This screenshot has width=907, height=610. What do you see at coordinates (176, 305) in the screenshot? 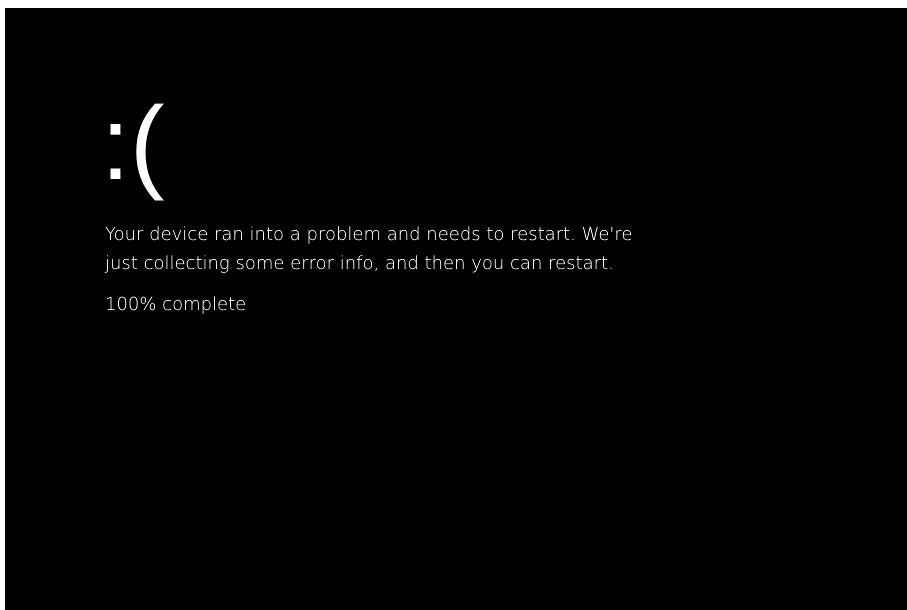
I see `progress-text: 100% complete` at bounding box center [176, 305].